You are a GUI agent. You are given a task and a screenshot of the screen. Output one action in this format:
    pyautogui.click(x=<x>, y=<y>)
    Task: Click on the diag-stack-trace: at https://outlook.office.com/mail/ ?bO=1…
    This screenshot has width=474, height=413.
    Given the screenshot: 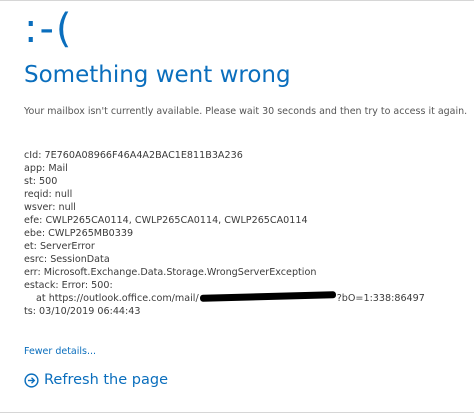 What is the action you would take?
    pyautogui.click(x=244, y=298)
    